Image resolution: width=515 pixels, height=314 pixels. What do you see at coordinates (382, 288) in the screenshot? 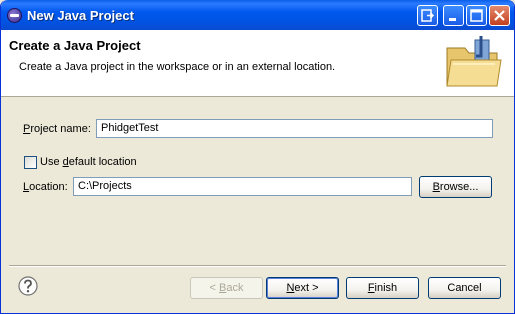
I see `finish-button: Finish` at bounding box center [382, 288].